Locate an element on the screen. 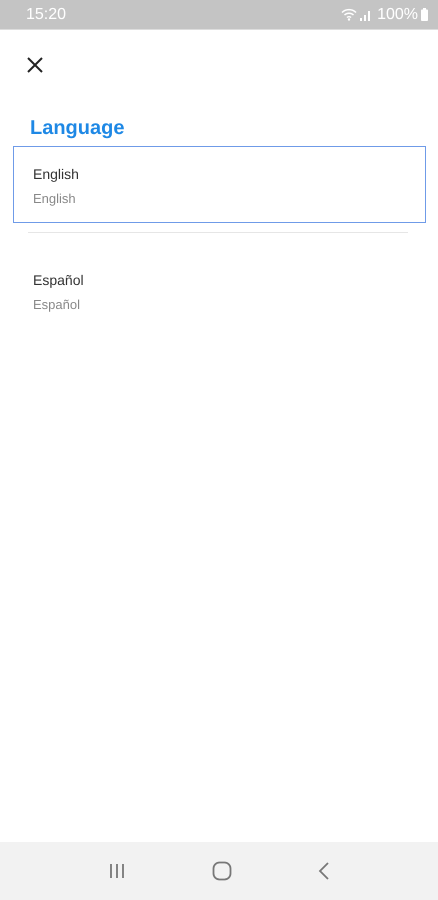 This screenshot has width=438, height=900. language-name: Español is located at coordinates (59, 280).